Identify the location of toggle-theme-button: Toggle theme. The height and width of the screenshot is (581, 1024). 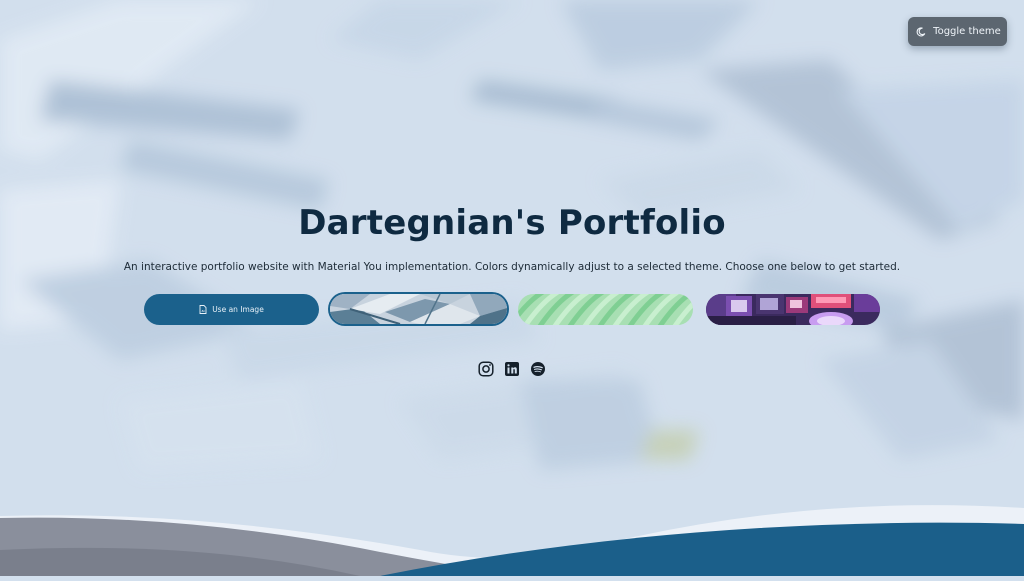
(957, 31).